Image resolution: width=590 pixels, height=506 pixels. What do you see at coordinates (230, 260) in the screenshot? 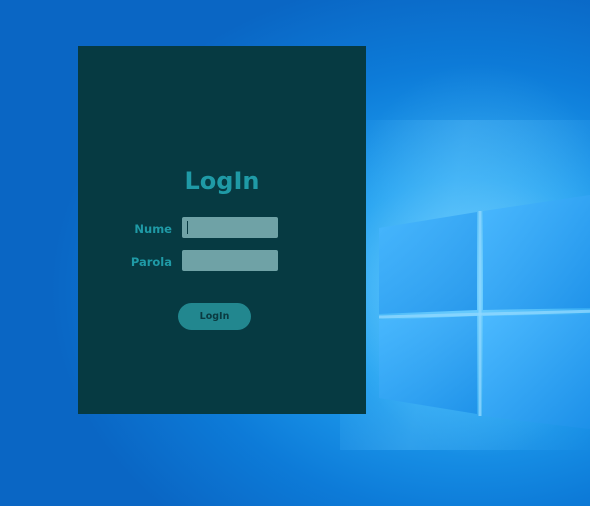
I see `password-input` at bounding box center [230, 260].